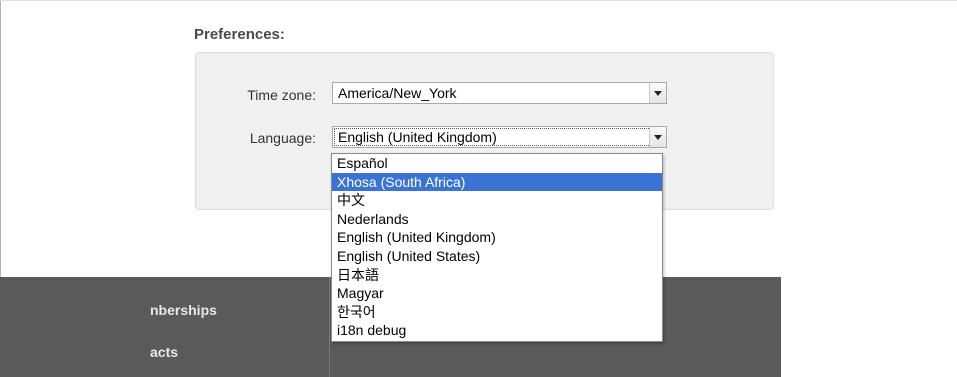 This screenshot has height=377, width=957. What do you see at coordinates (239, 34) in the screenshot?
I see `preferences-heading: Preferences:` at bounding box center [239, 34].